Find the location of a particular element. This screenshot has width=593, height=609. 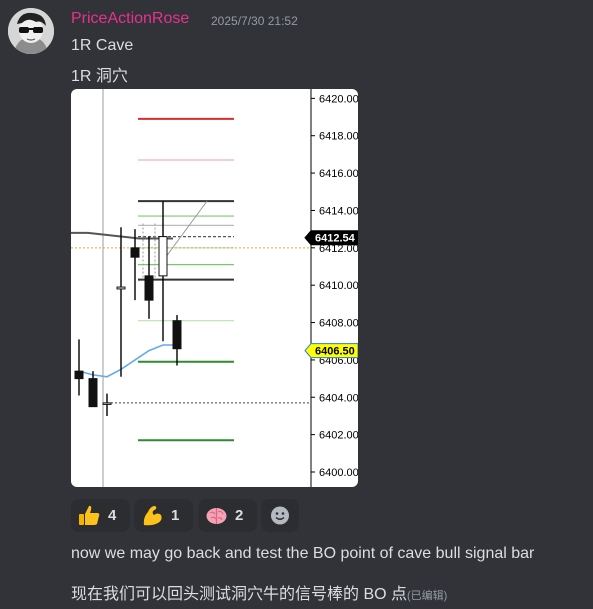

moving-average-gray is located at coordinates (122, 235).